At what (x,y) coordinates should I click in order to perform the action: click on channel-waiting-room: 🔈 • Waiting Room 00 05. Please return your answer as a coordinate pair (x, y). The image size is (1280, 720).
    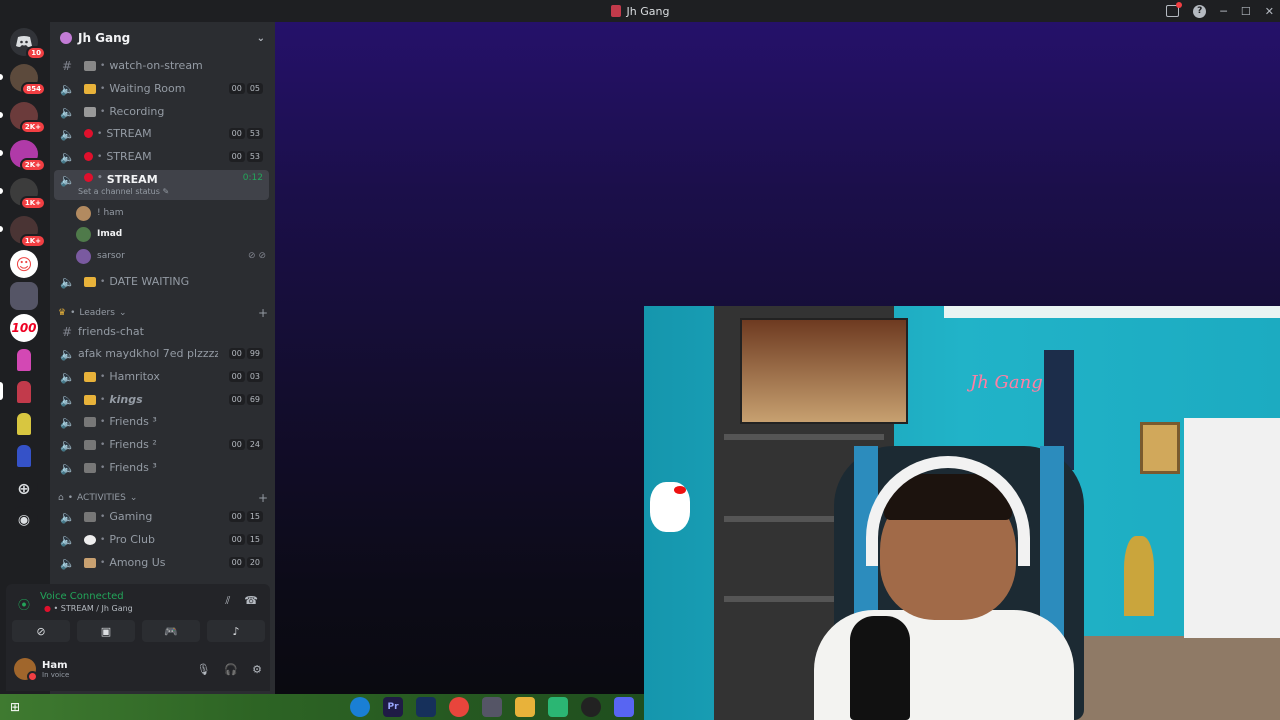
    Looking at the image, I should click on (161, 88).